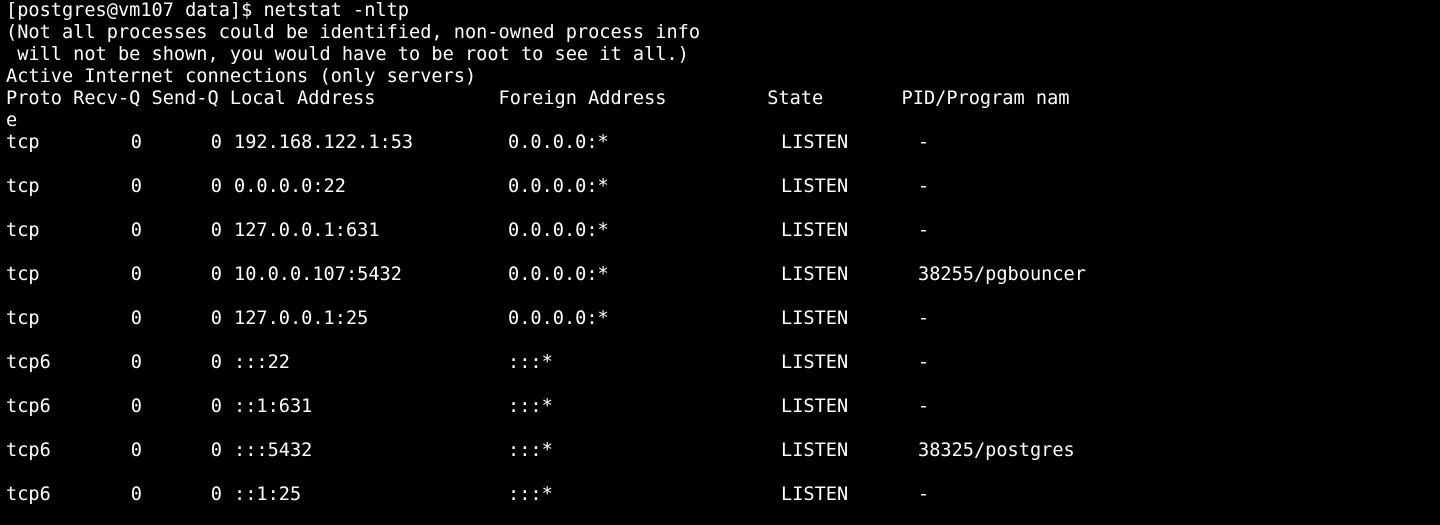 The width and height of the screenshot is (1440, 525). I want to click on command-prompt-line: [postgres@vm107 data]$ netstat -nltp, so click(207, 10).